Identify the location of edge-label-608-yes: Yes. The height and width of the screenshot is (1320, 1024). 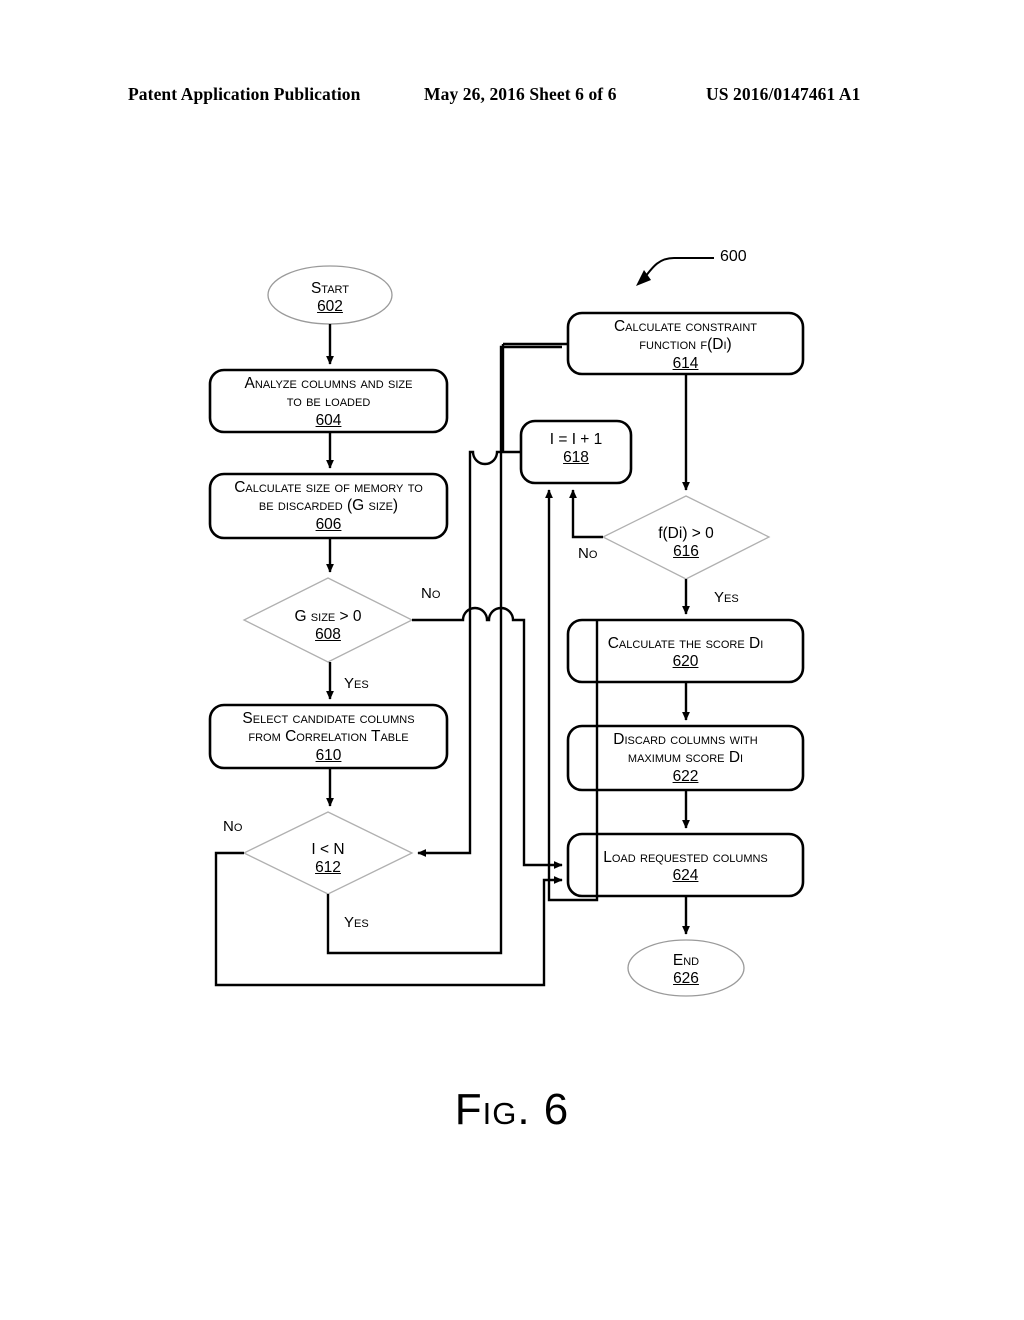
(356, 683).